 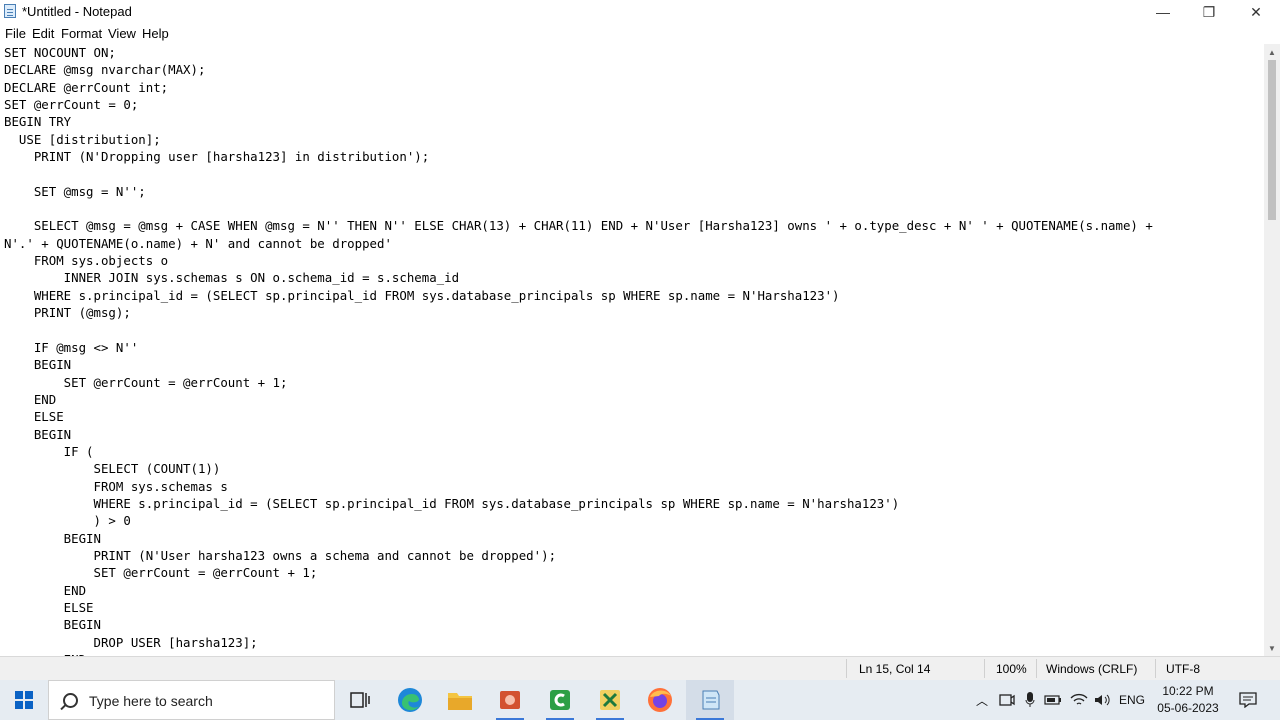 I want to click on start-button, so click(x=24, y=700).